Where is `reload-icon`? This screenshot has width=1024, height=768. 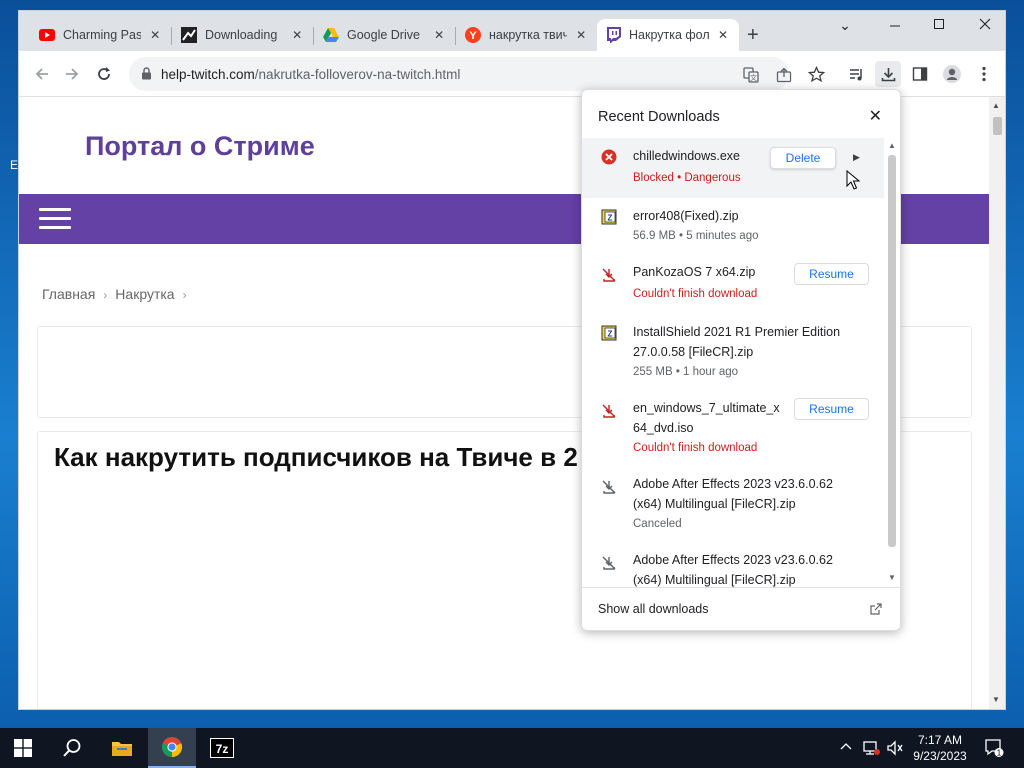 reload-icon is located at coordinates (104, 74).